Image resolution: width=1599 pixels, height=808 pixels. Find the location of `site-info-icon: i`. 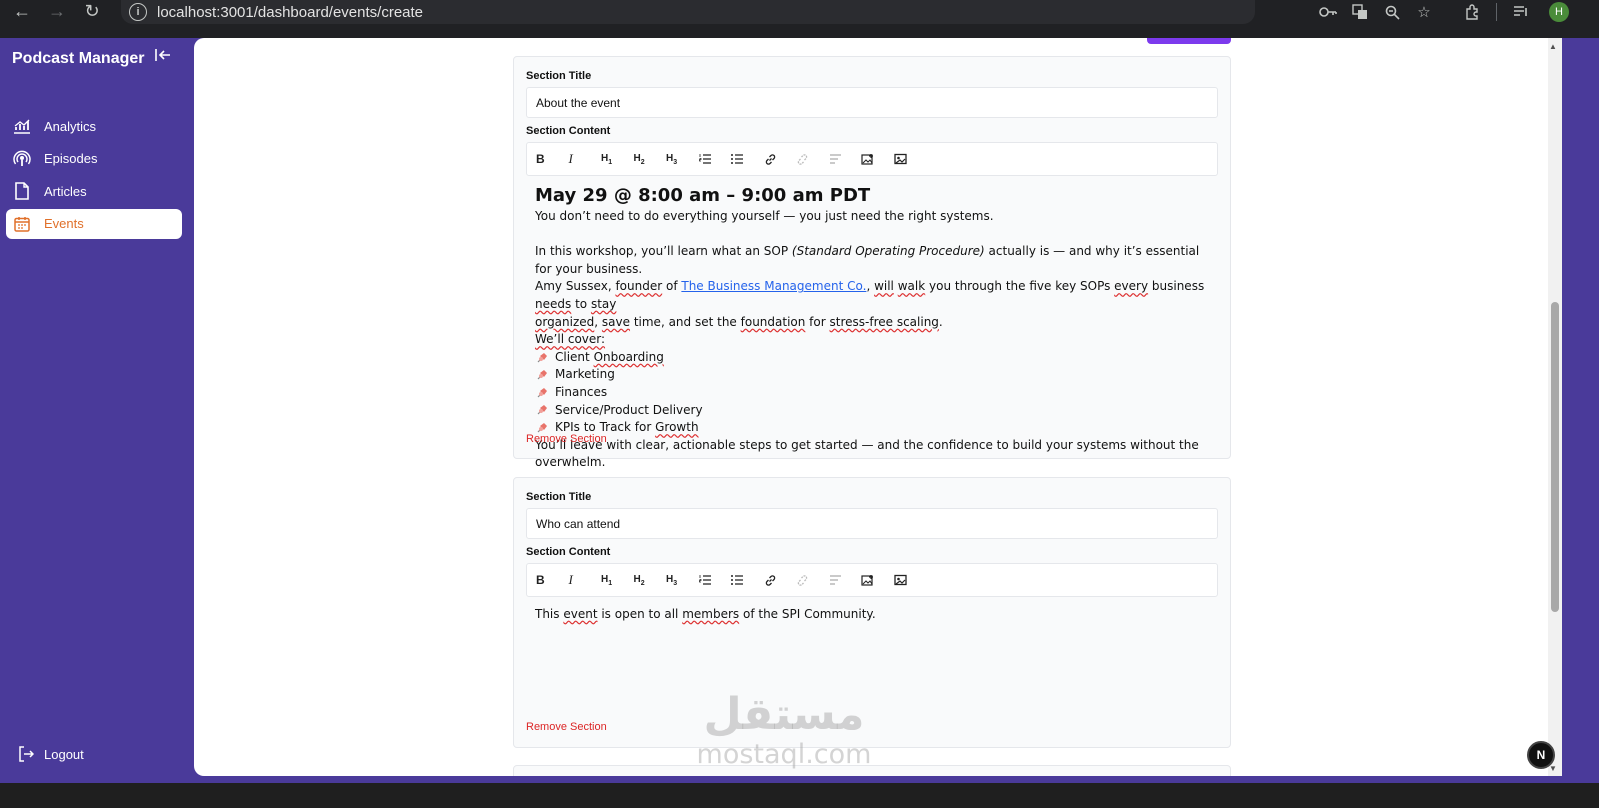

site-info-icon: i is located at coordinates (138, 12).